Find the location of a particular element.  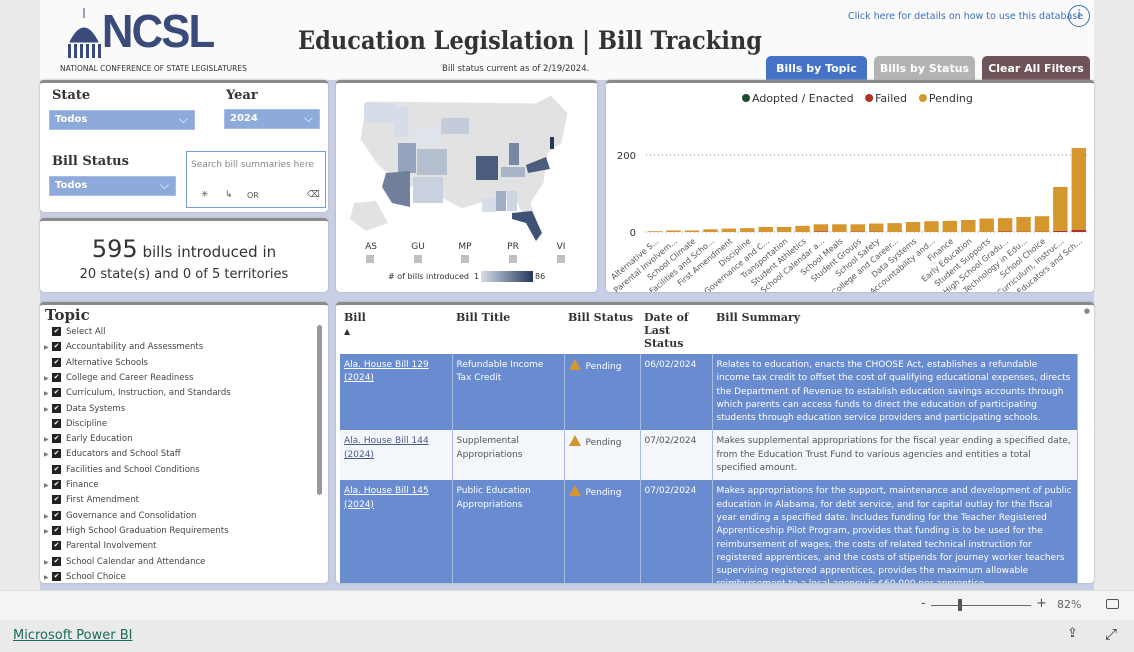

topic-item: ▶ ✔ Early Education is located at coordinates (88, 441).